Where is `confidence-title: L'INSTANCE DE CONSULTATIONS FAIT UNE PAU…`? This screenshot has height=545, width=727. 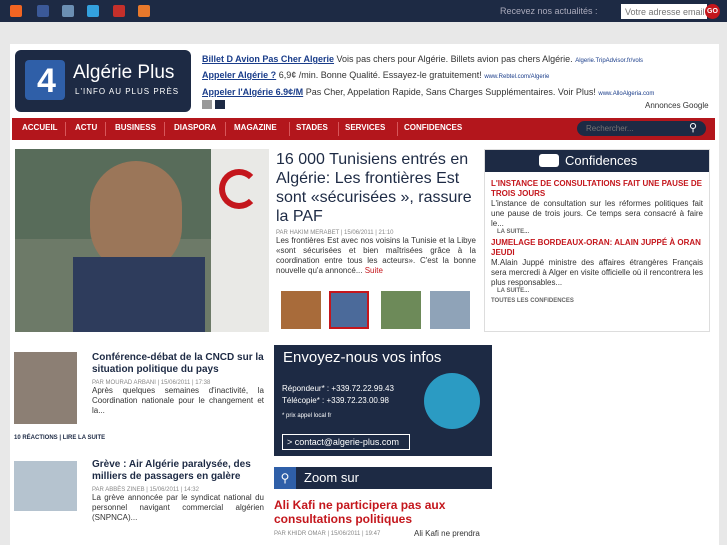
confidence-title: L'INSTANCE DE CONSULTATIONS FAIT UNE PAU… is located at coordinates (597, 189).